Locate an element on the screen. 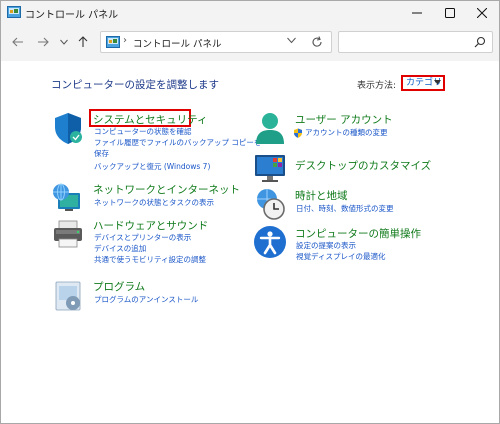 The width and height of the screenshot is (500, 424). refresh-icon is located at coordinates (317, 42).